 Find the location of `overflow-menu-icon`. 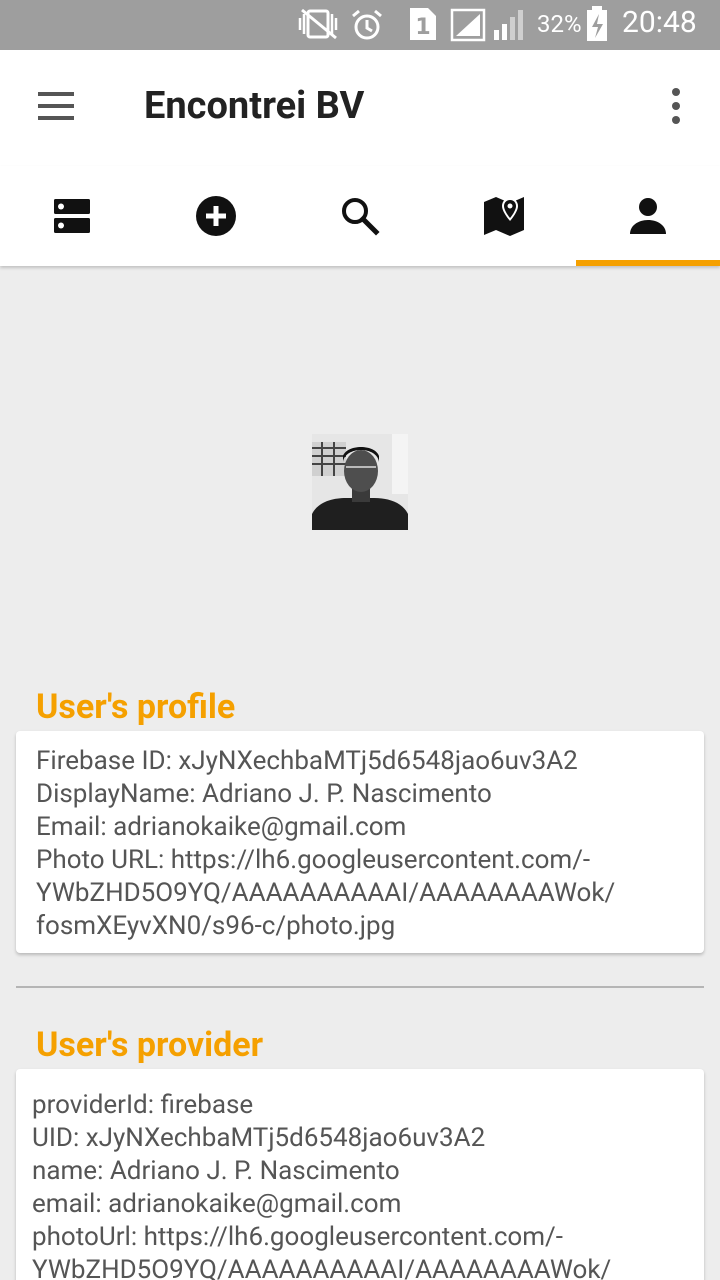

overflow-menu-icon is located at coordinates (676, 106).